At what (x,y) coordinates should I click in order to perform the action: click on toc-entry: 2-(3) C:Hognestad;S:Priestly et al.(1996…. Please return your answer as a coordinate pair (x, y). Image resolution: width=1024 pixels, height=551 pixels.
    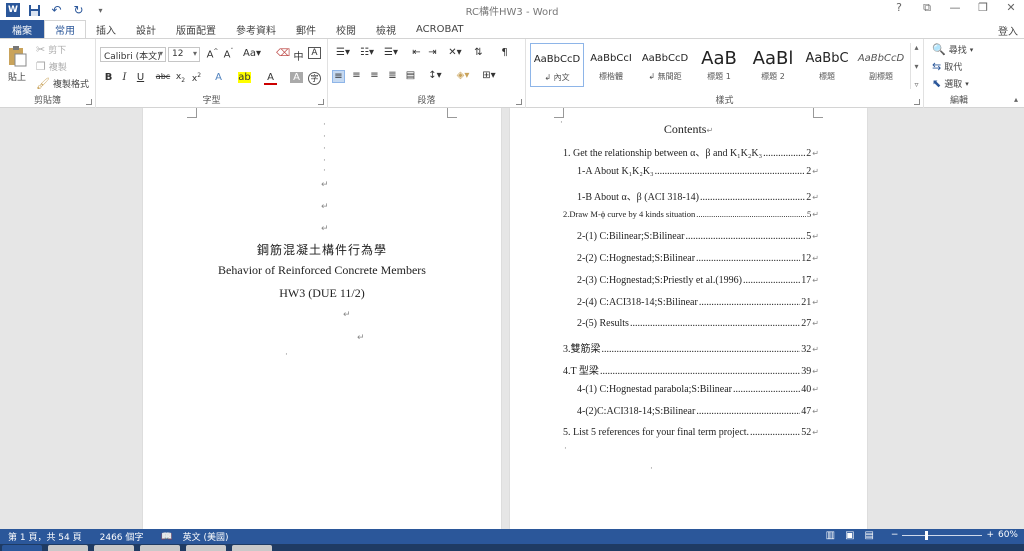
    Looking at the image, I should click on (698, 280).